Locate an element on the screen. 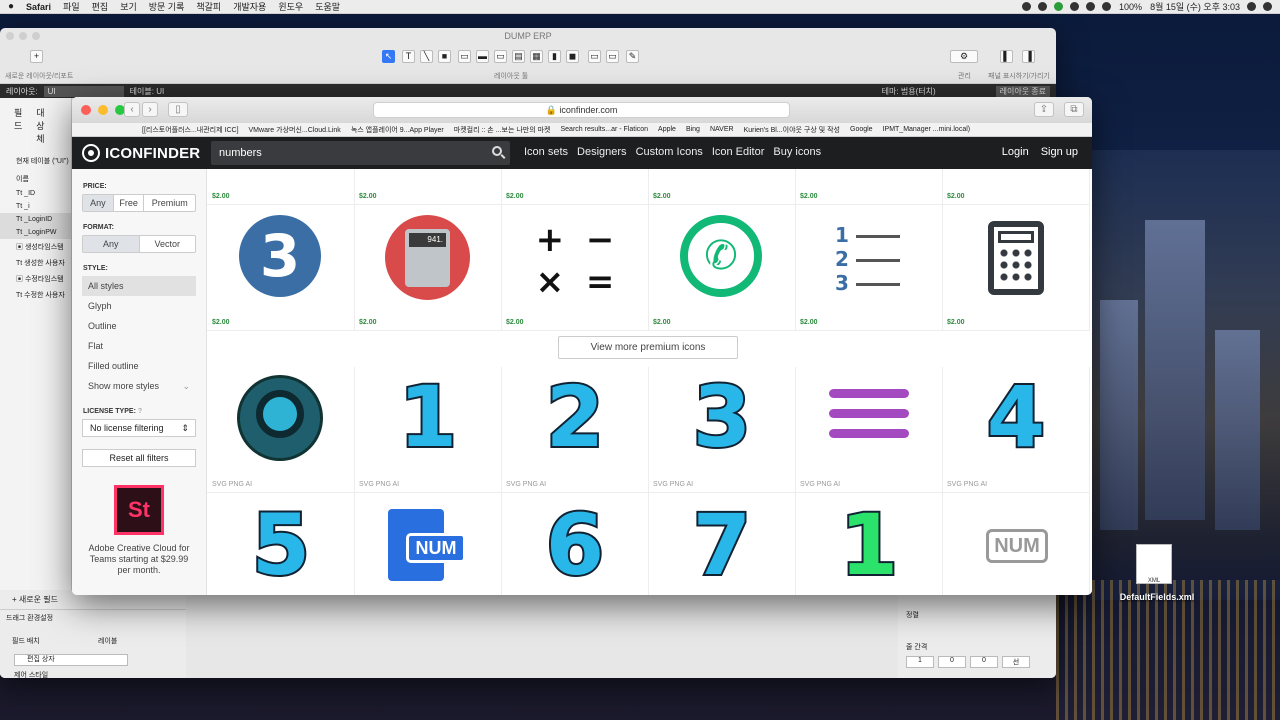 The image size is (1280, 720). spotlight-icon is located at coordinates (1251, 6).